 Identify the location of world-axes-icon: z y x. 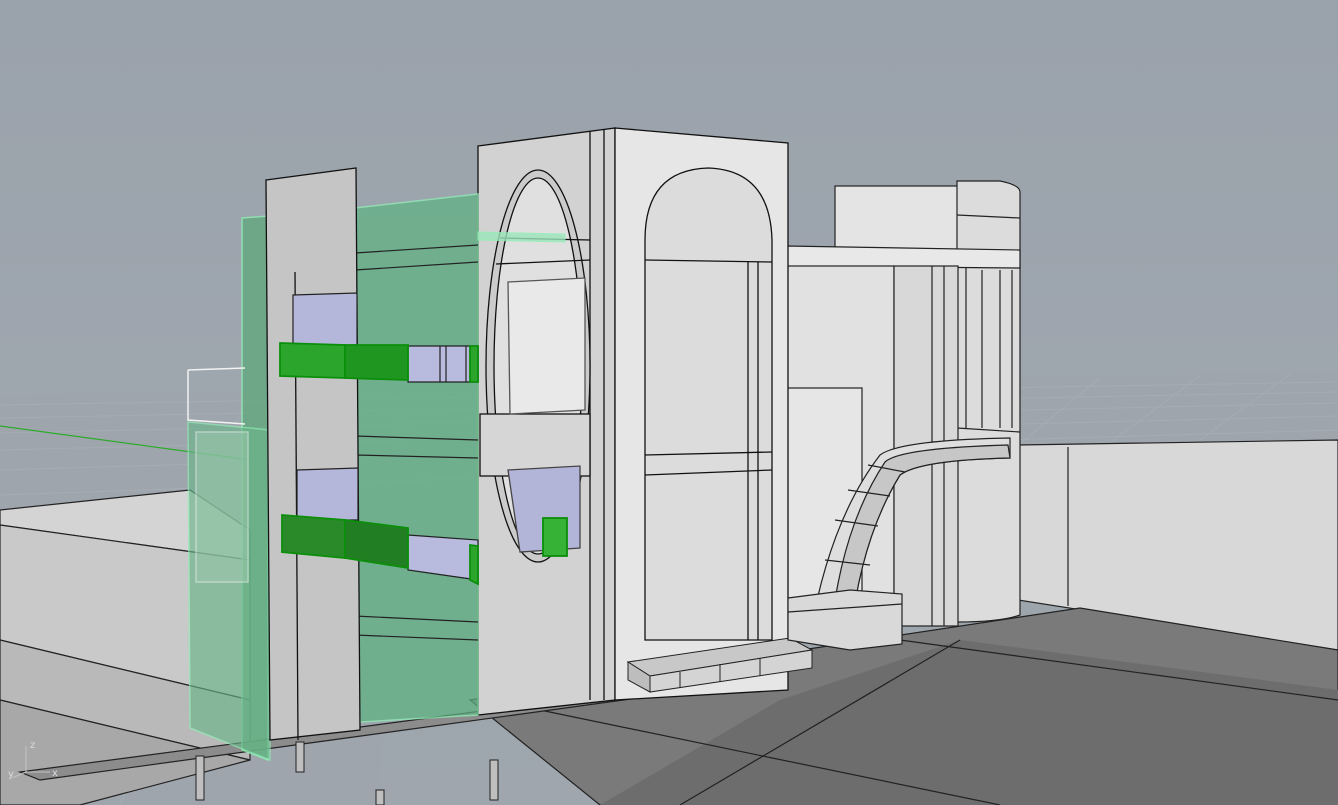
(34, 760).